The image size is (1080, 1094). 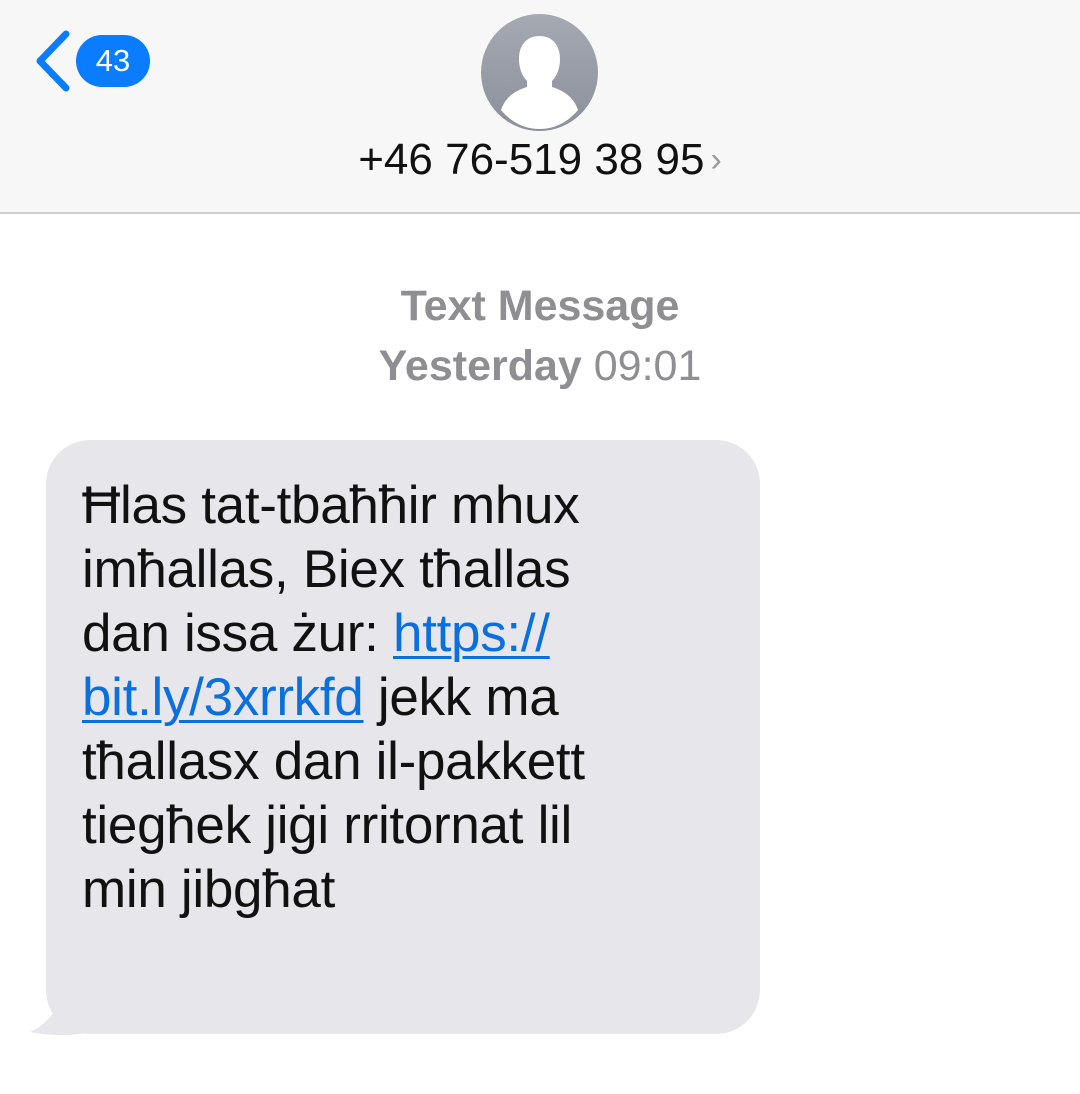 I want to click on message-text: jekk ma, so click(x=461, y=697).